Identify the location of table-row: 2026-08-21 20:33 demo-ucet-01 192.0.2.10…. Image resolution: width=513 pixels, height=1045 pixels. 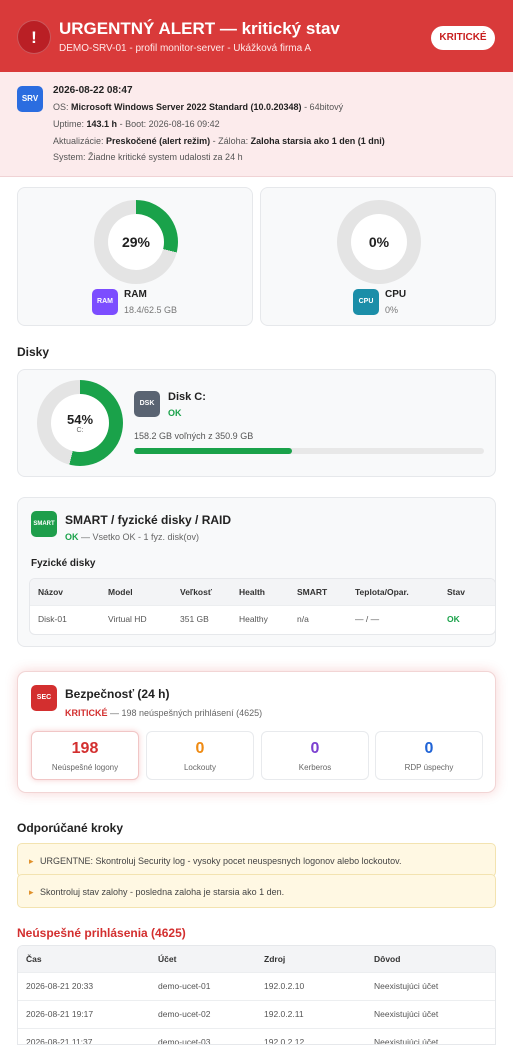
(256, 985).